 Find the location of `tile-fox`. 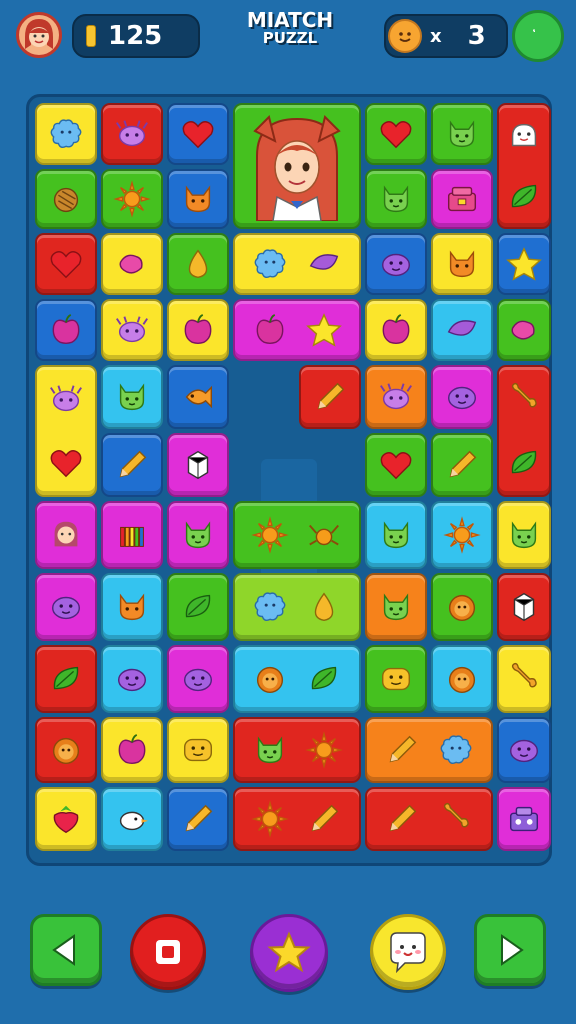

tile-fox is located at coordinates (198, 199).